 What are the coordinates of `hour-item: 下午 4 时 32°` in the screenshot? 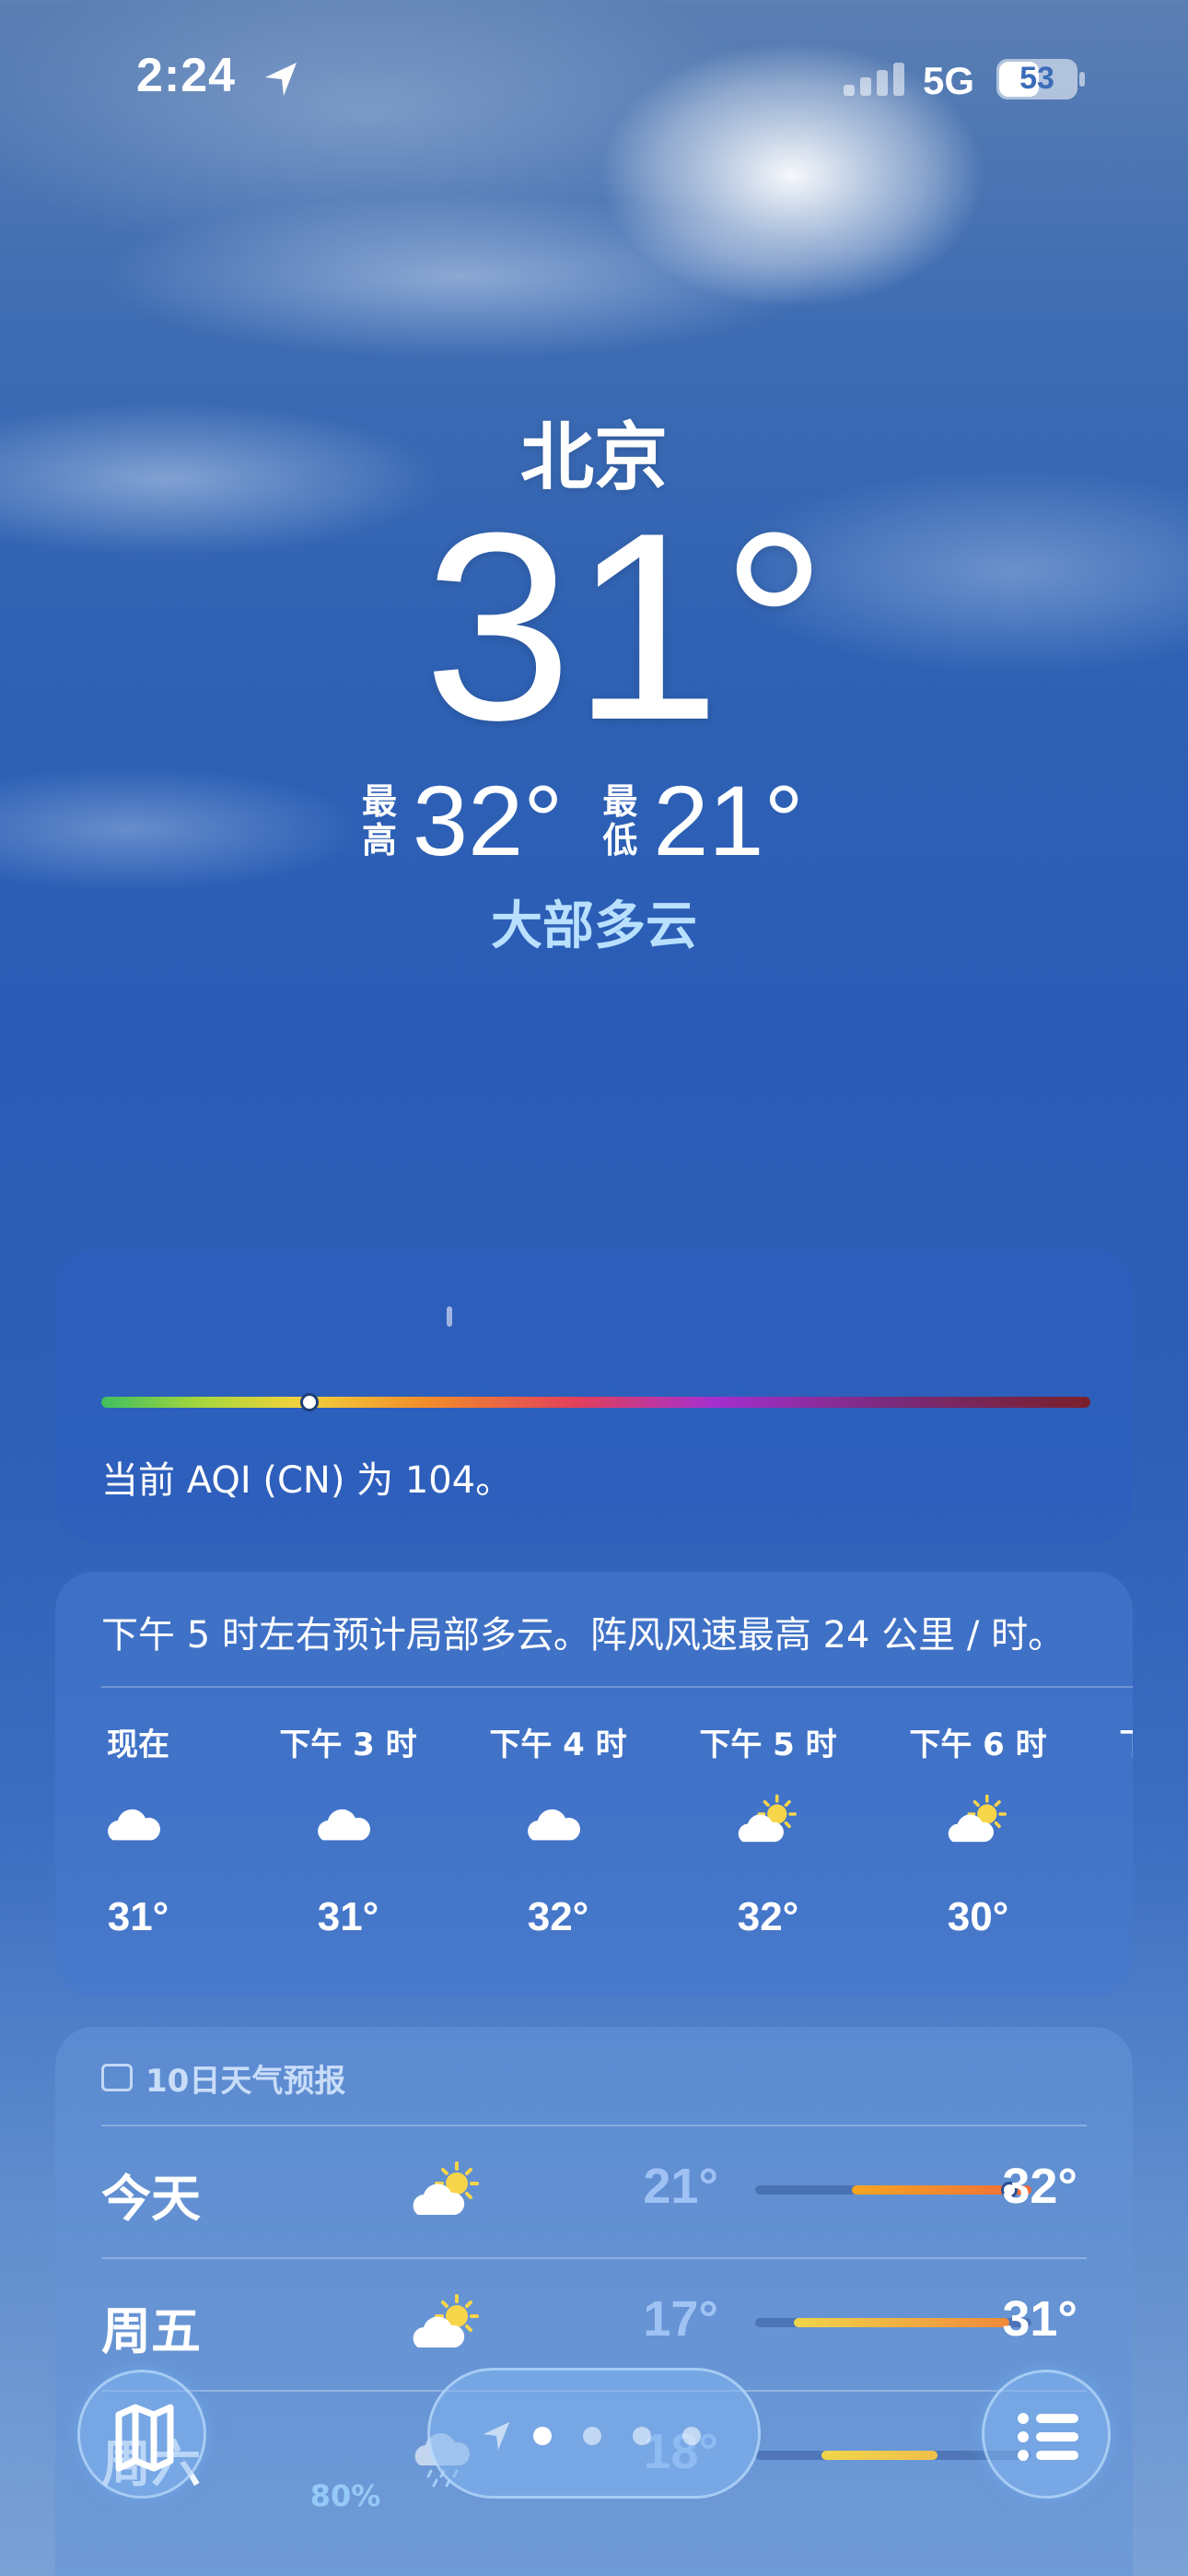 It's located at (558, 1848).